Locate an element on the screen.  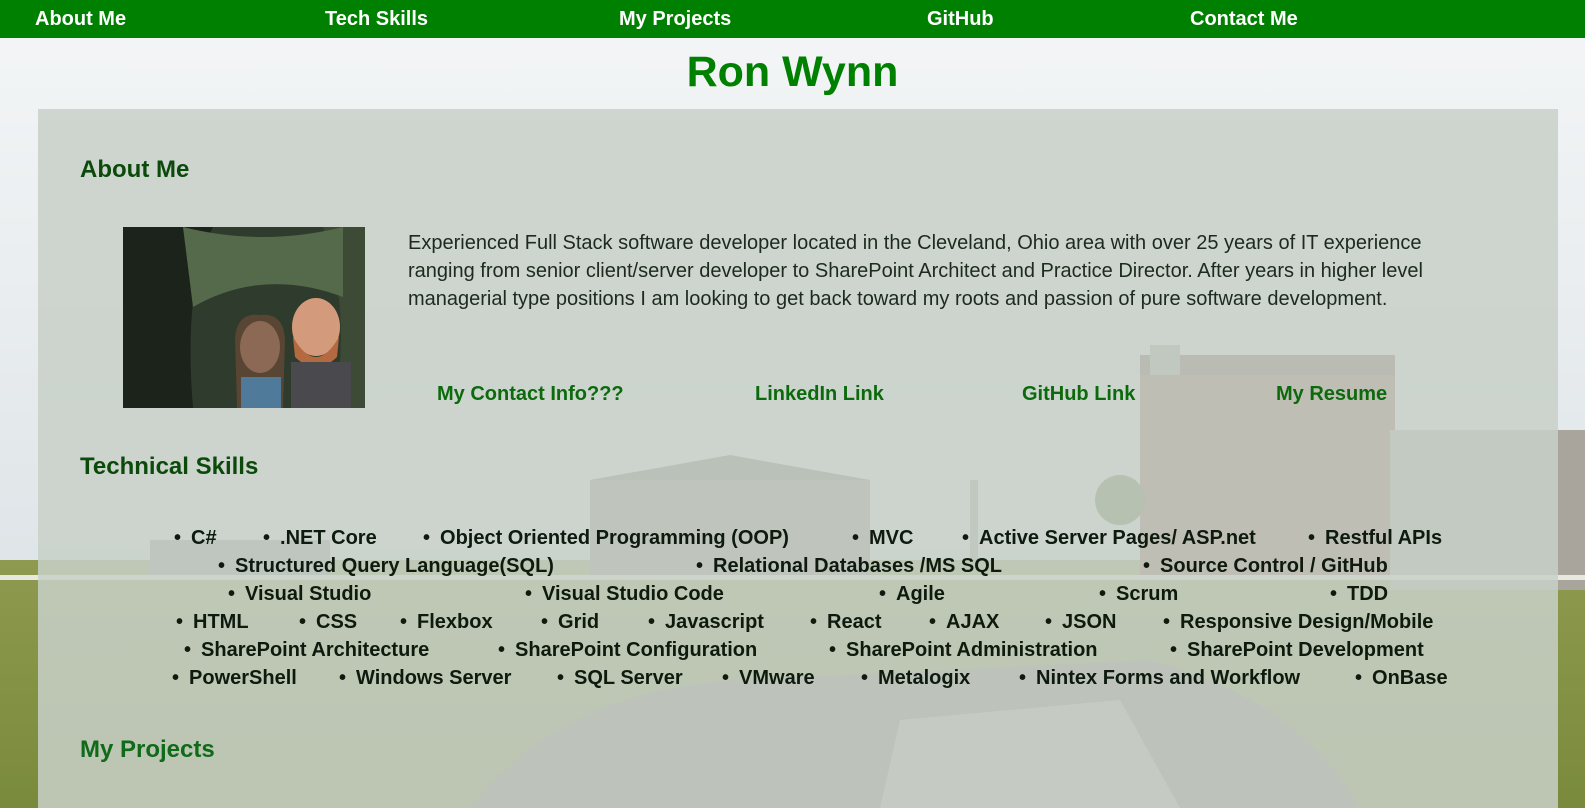
skill-item: Flexbox is located at coordinates (446, 622).